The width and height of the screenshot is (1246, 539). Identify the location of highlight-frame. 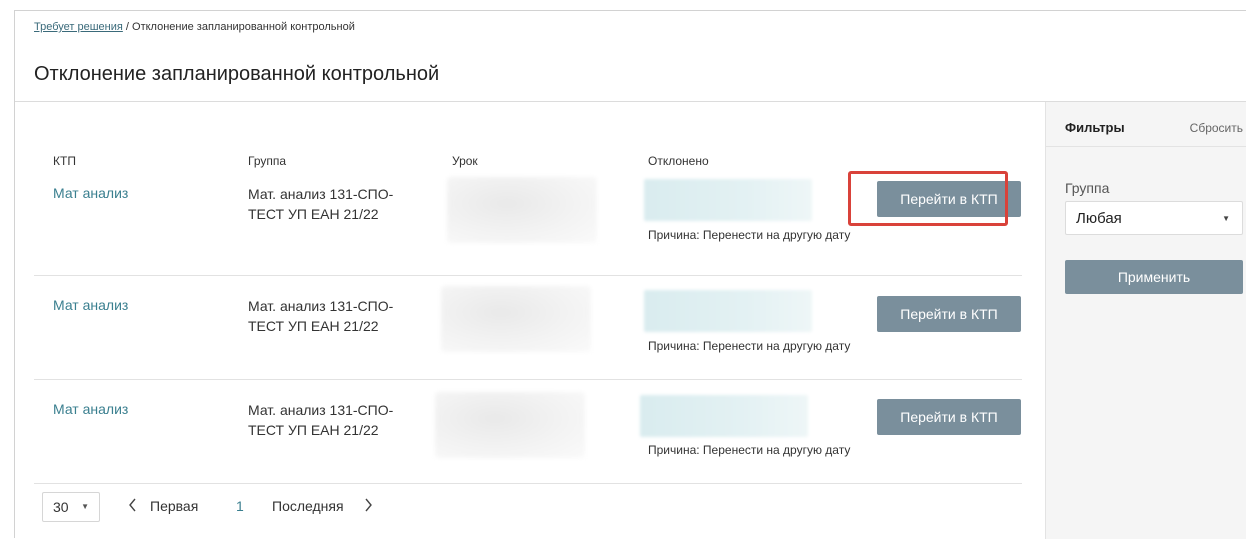
(928, 198).